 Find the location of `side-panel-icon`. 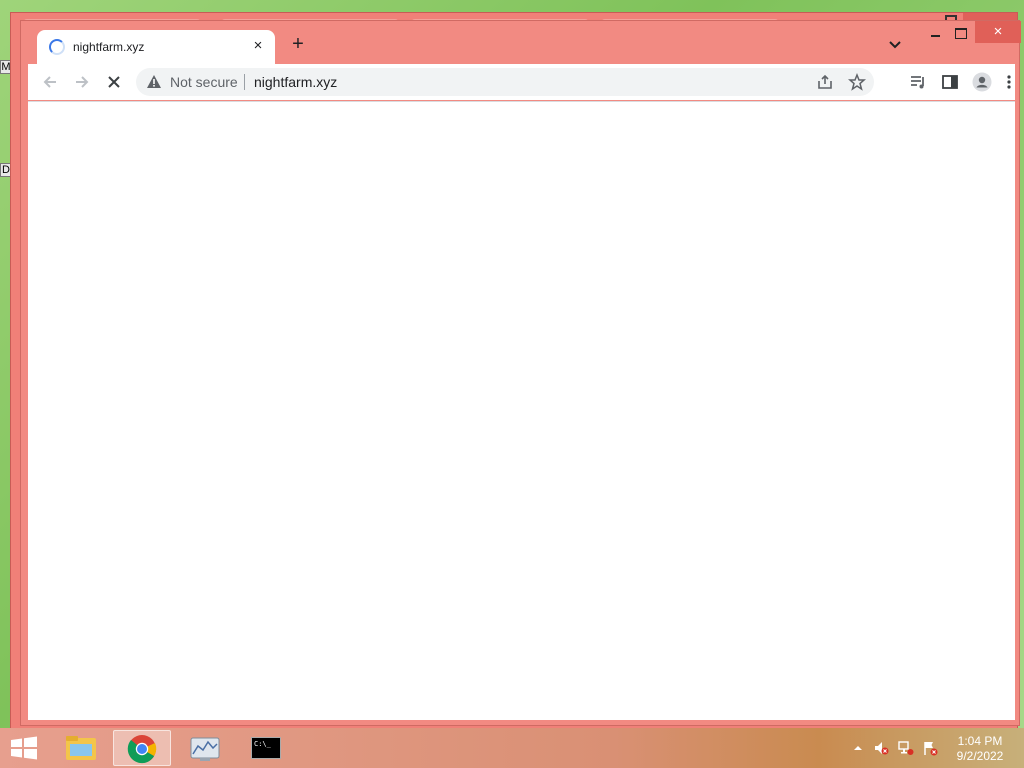

side-panel-icon is located at coordinates (950, 82).